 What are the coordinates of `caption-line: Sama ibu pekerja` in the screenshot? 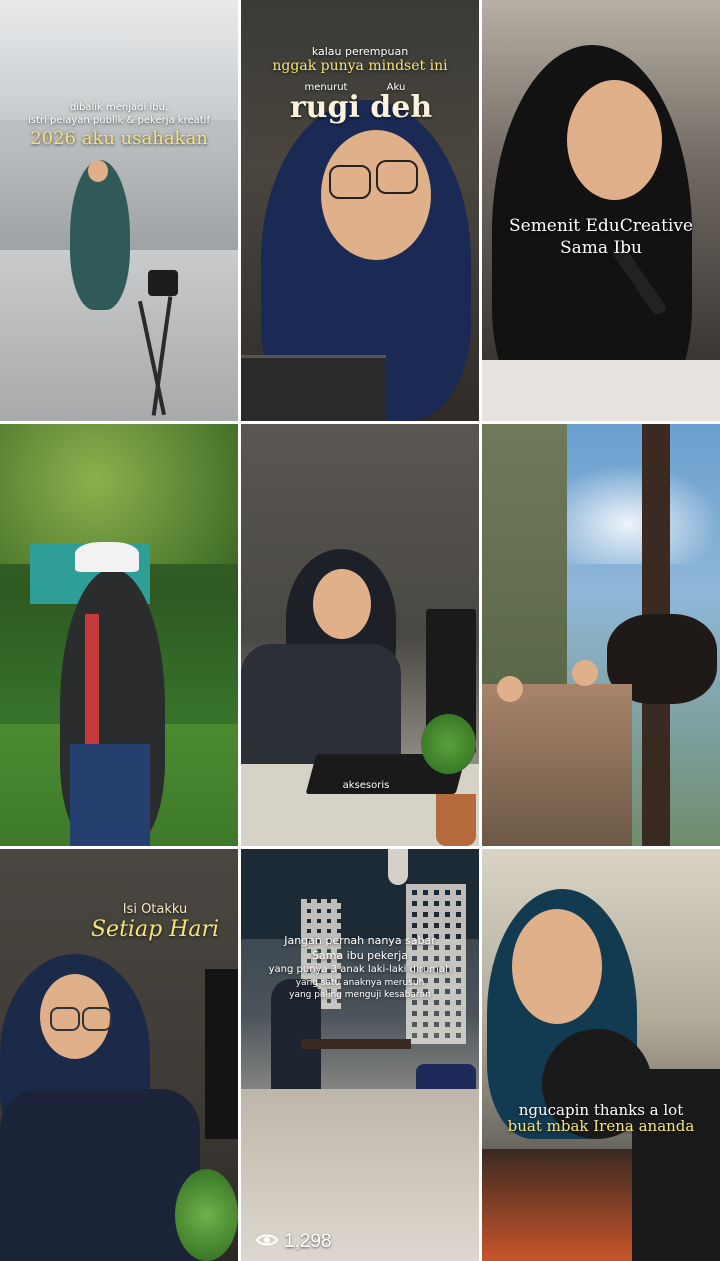 It's located at (360, 955).